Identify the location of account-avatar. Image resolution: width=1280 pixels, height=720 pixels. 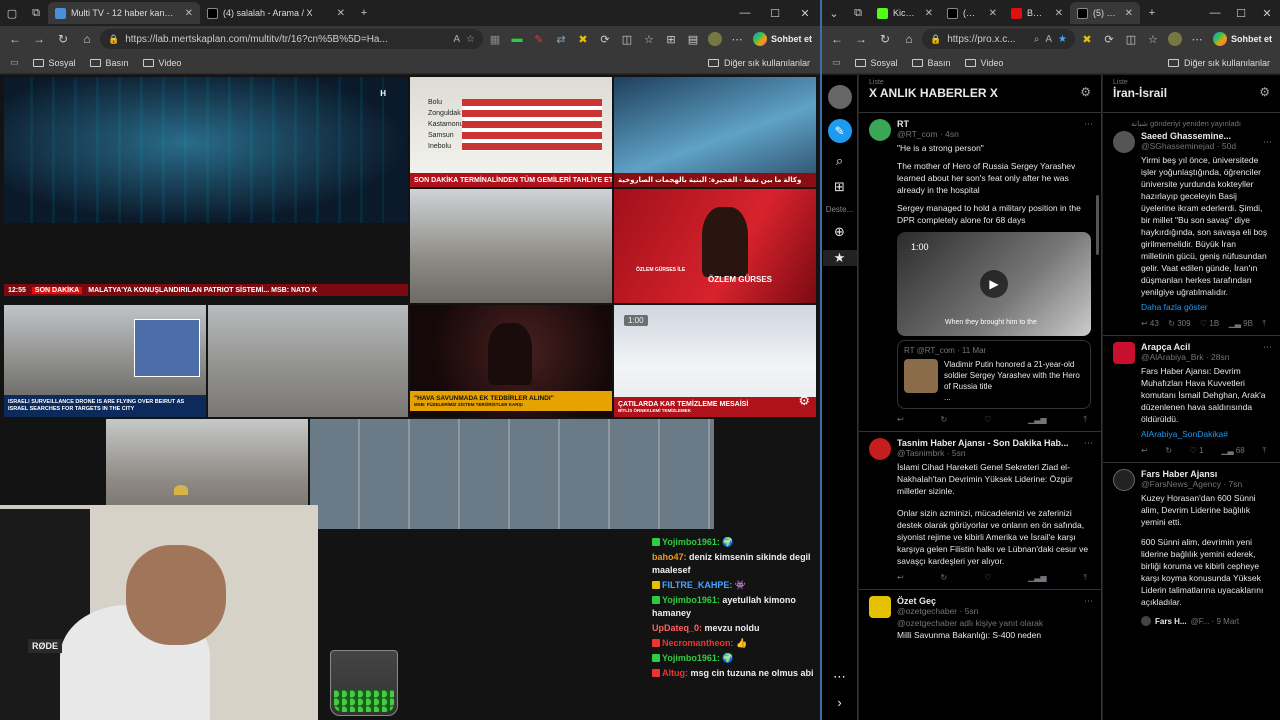
(839, 97).